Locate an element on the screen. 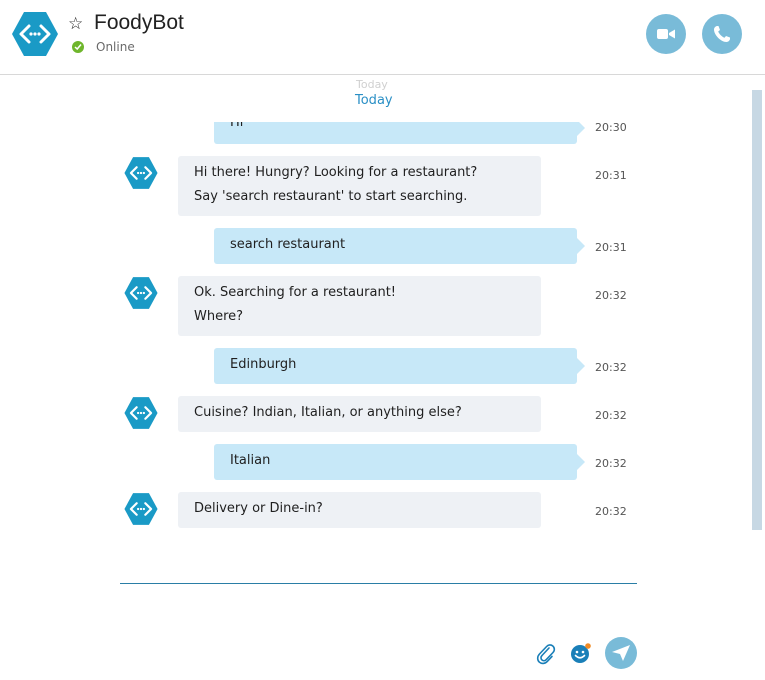 This screenshot has width=765, height=680. message-time: 20:30 is located at coordinates (611, 127).